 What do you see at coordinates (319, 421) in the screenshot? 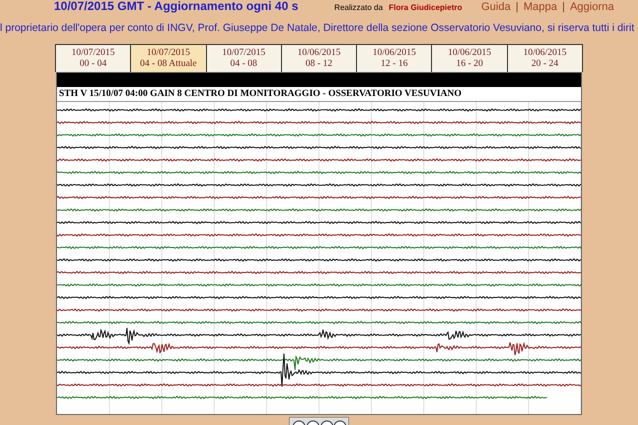
I see `license-icon` at bounding box center [319, 421].